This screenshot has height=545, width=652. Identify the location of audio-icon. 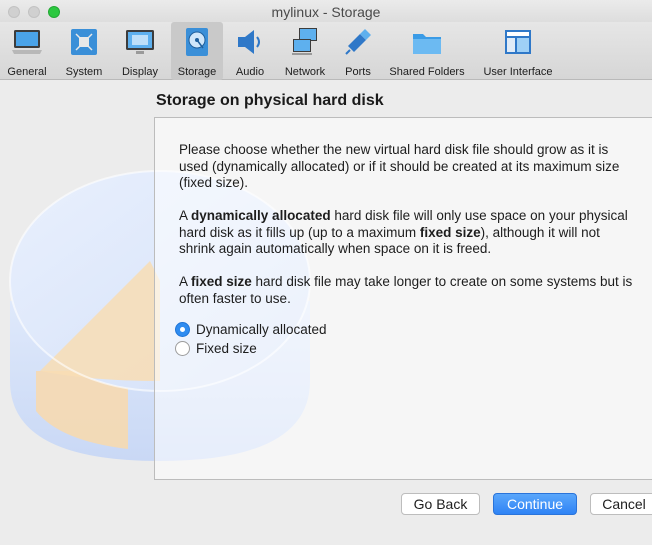
(249, 42).